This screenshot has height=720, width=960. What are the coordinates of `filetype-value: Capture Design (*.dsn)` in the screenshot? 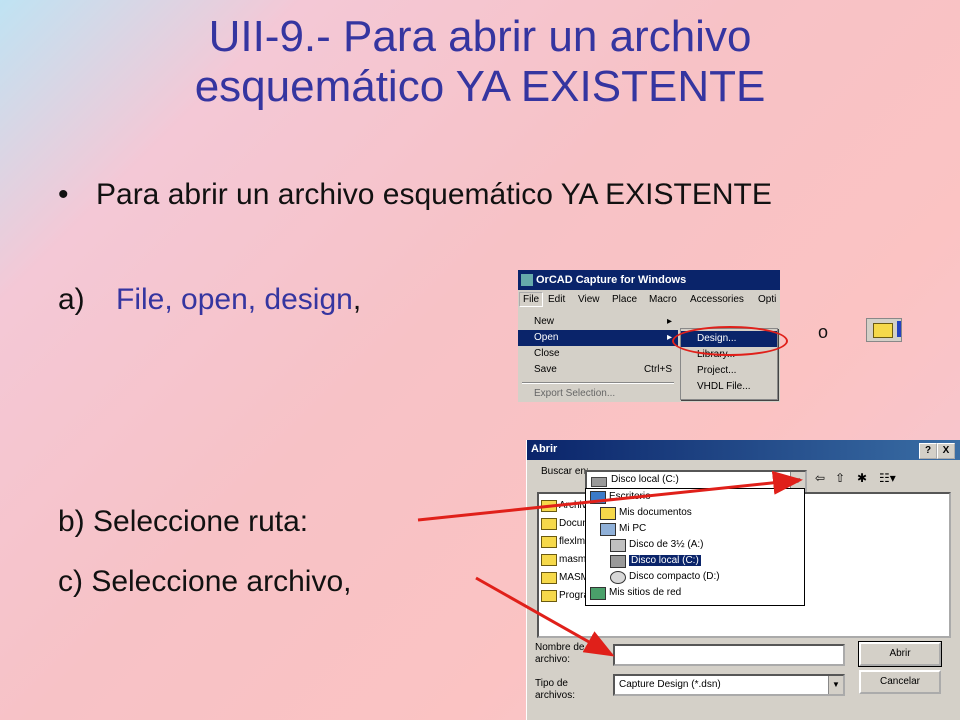 It's located at (670, 684).